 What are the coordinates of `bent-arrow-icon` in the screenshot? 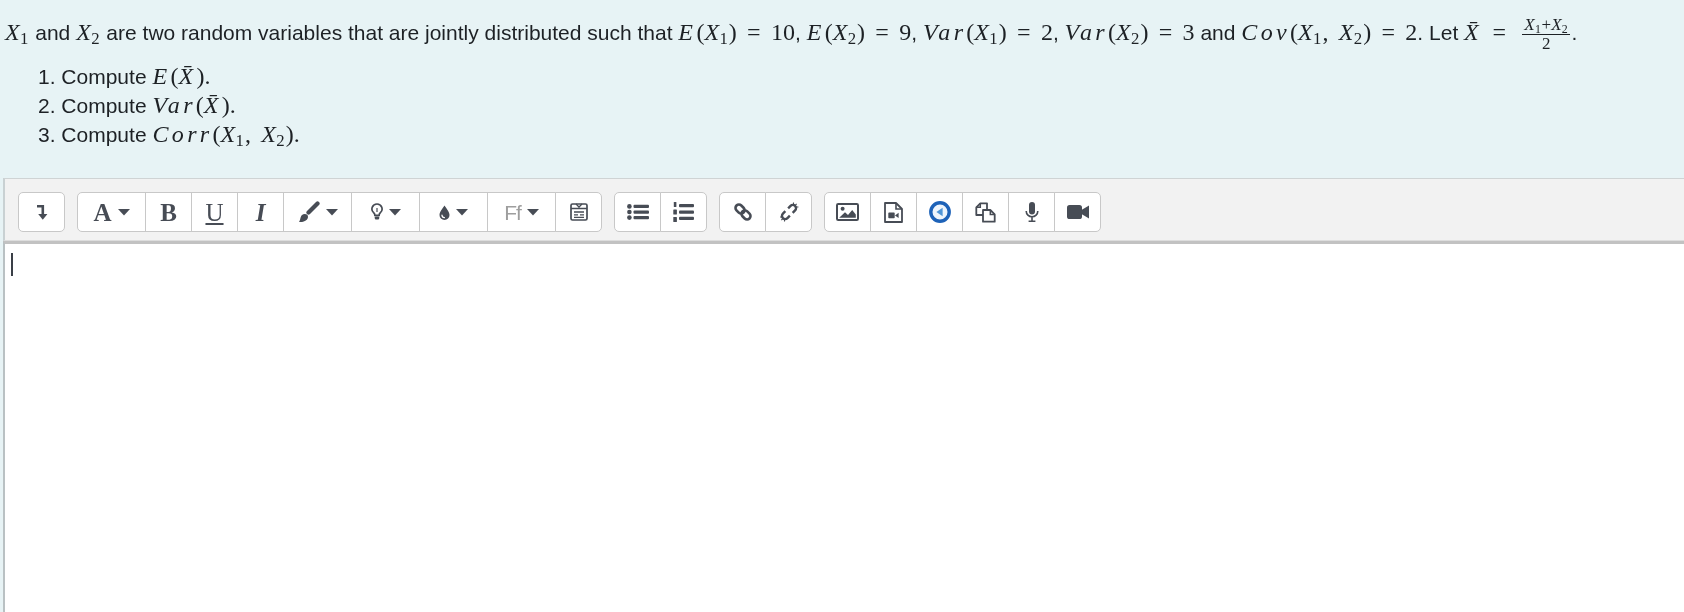 It's located at (41, 212).